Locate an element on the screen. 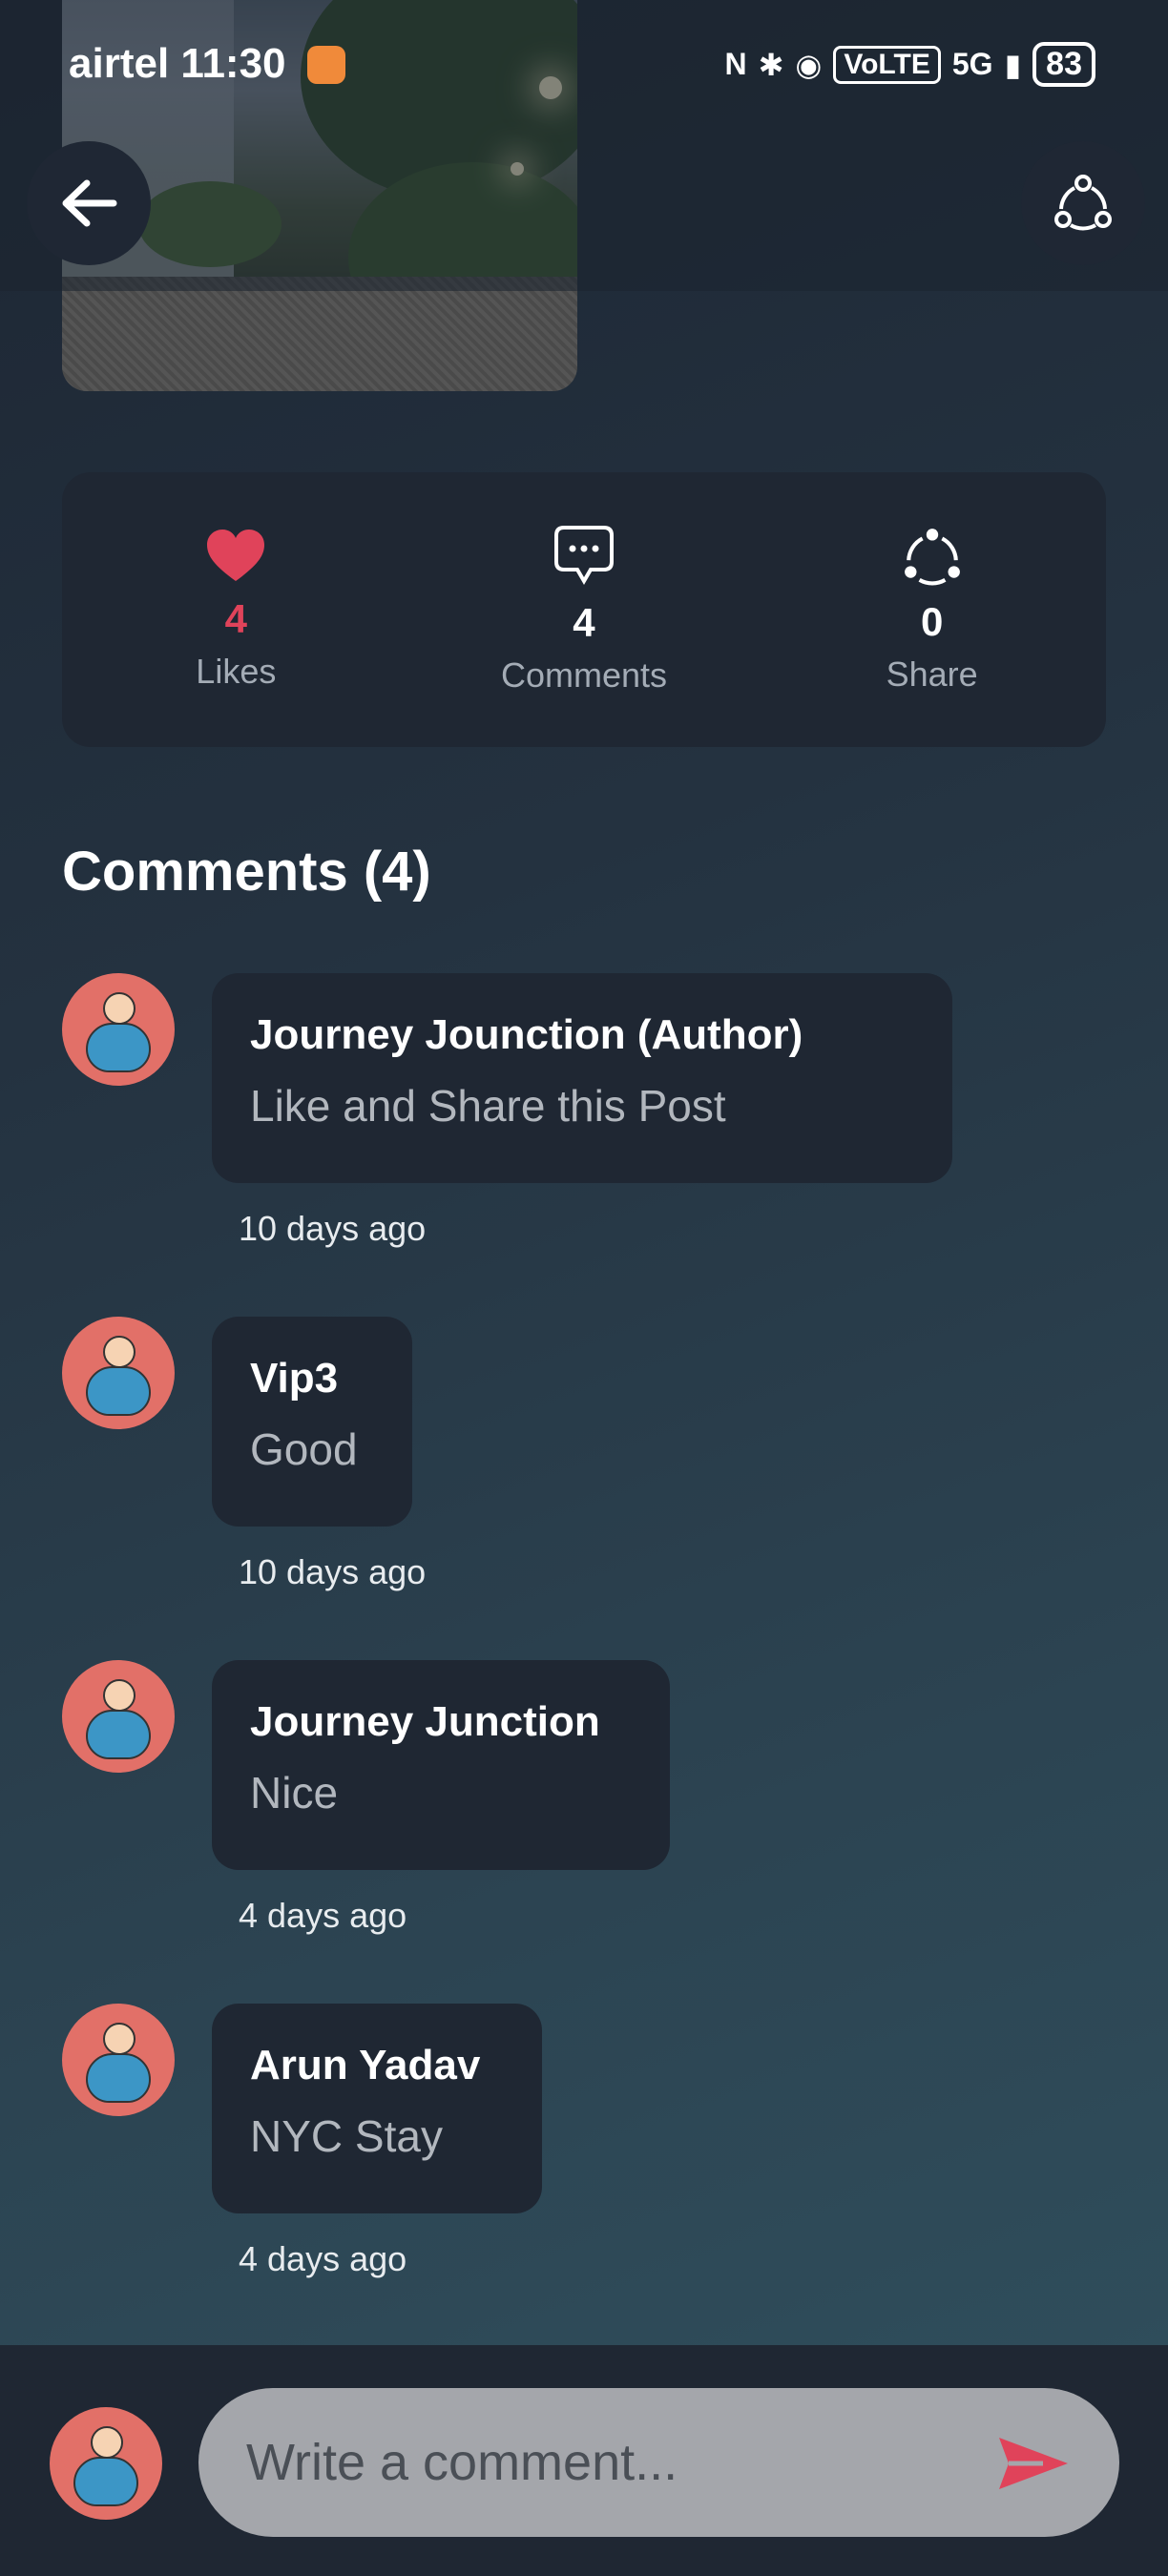  back-arrow-icon is located at coordinates (89, 203).